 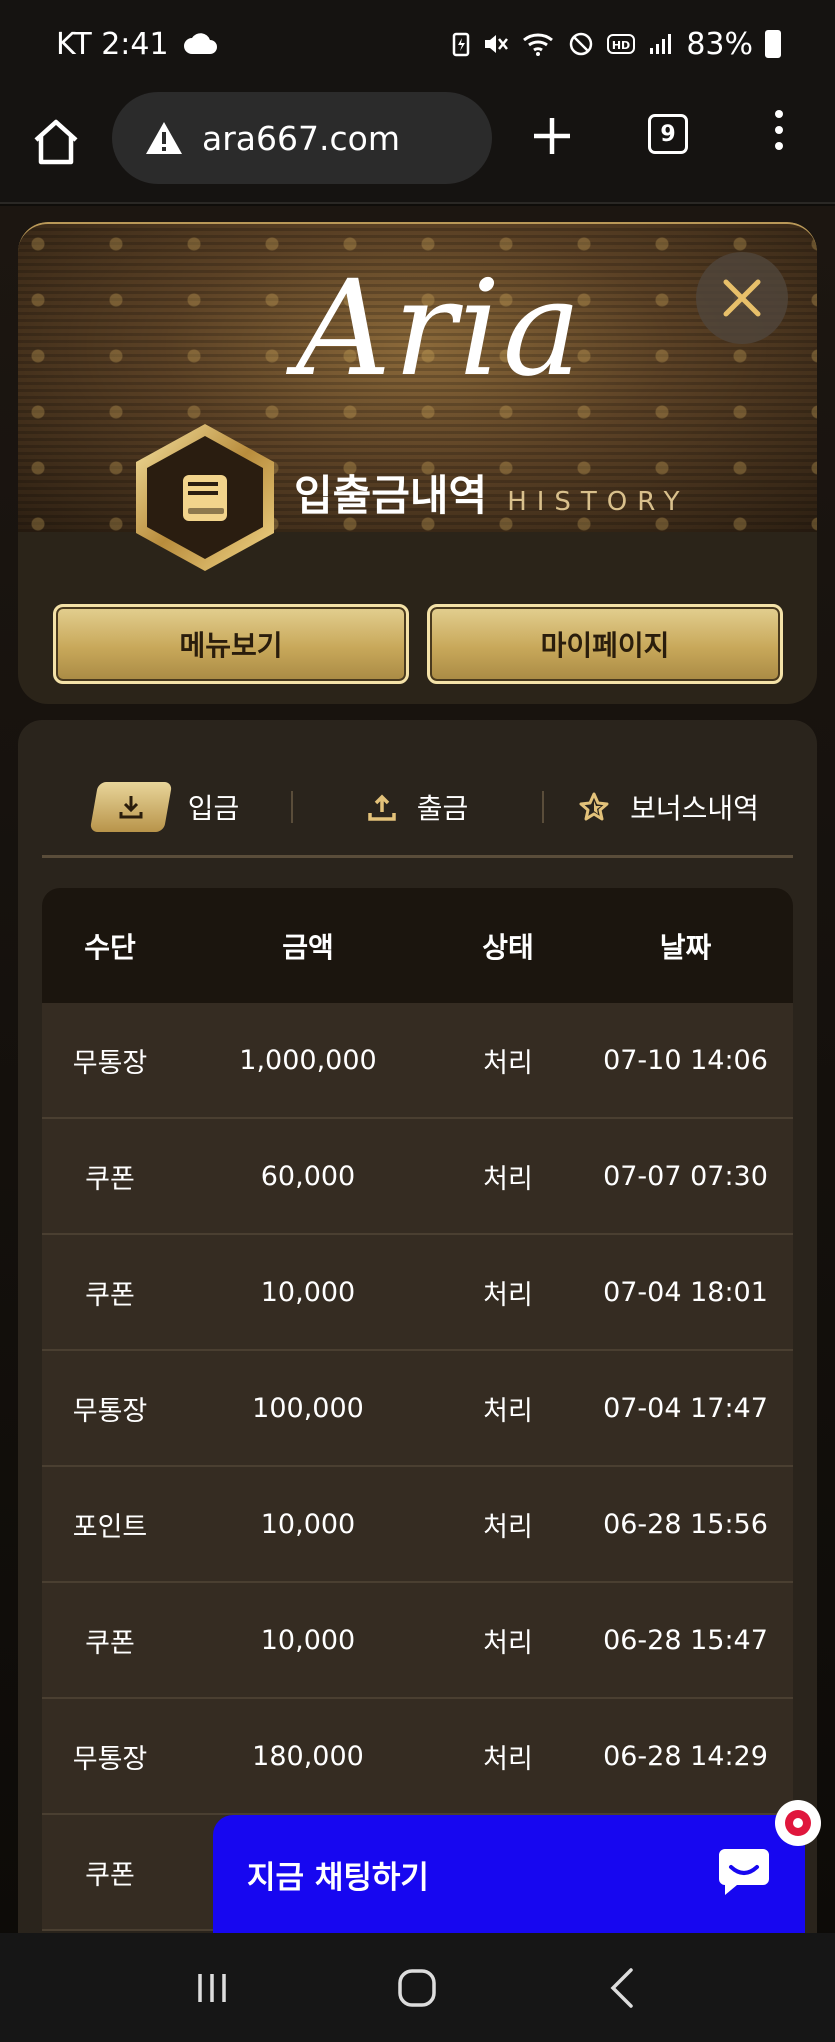 I want to click on mute-icon, so click(x=497, y=44).